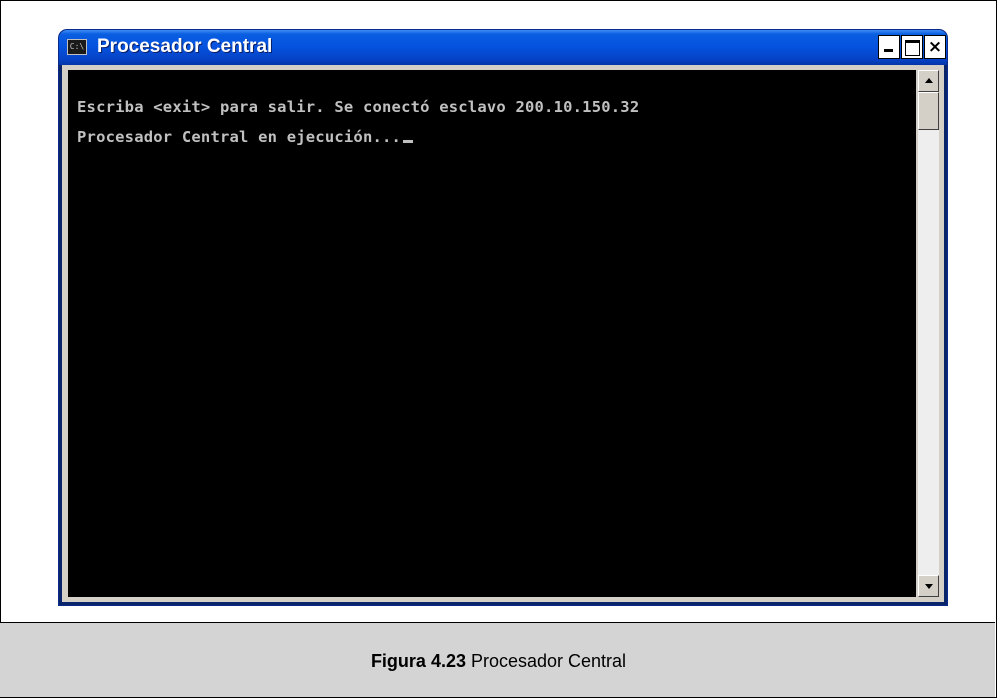  I want to click on close-button: ×, so click(935, 47).